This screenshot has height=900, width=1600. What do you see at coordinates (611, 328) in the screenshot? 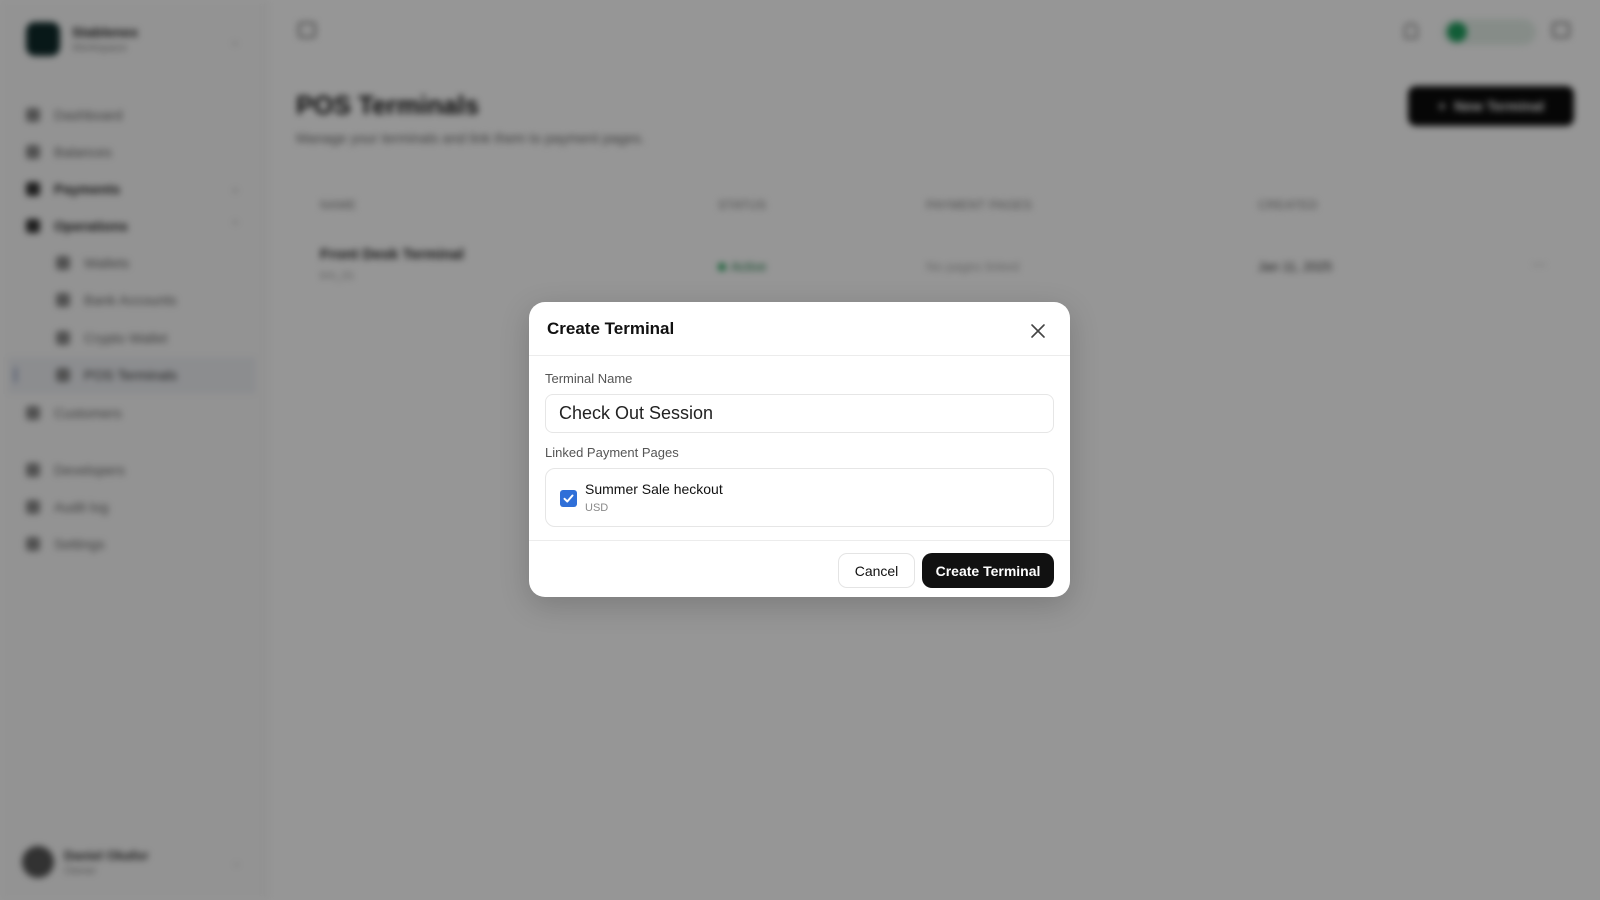
I see `dialog-title: Create Terminal` at bounding box center [611, 328].